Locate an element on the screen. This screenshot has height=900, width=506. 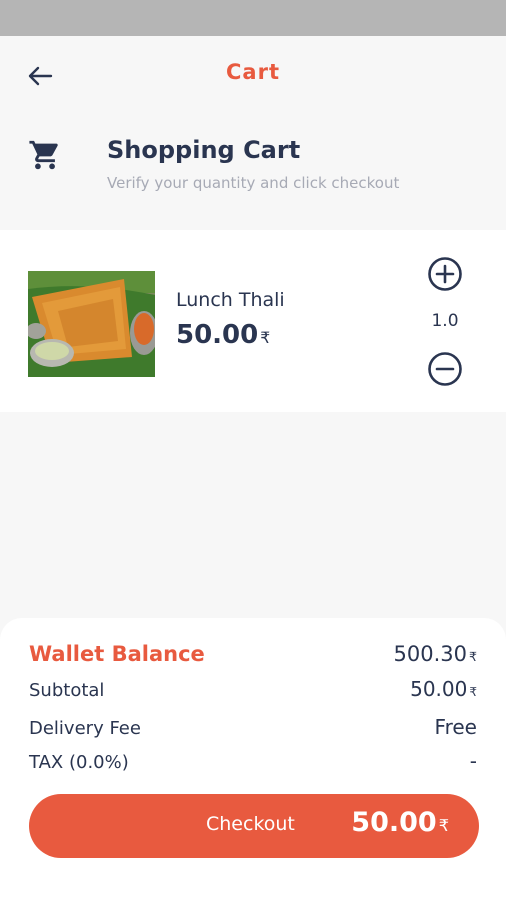
checkout-button: Checkout 50.00 ₹ is located at coordinates (254, 826).